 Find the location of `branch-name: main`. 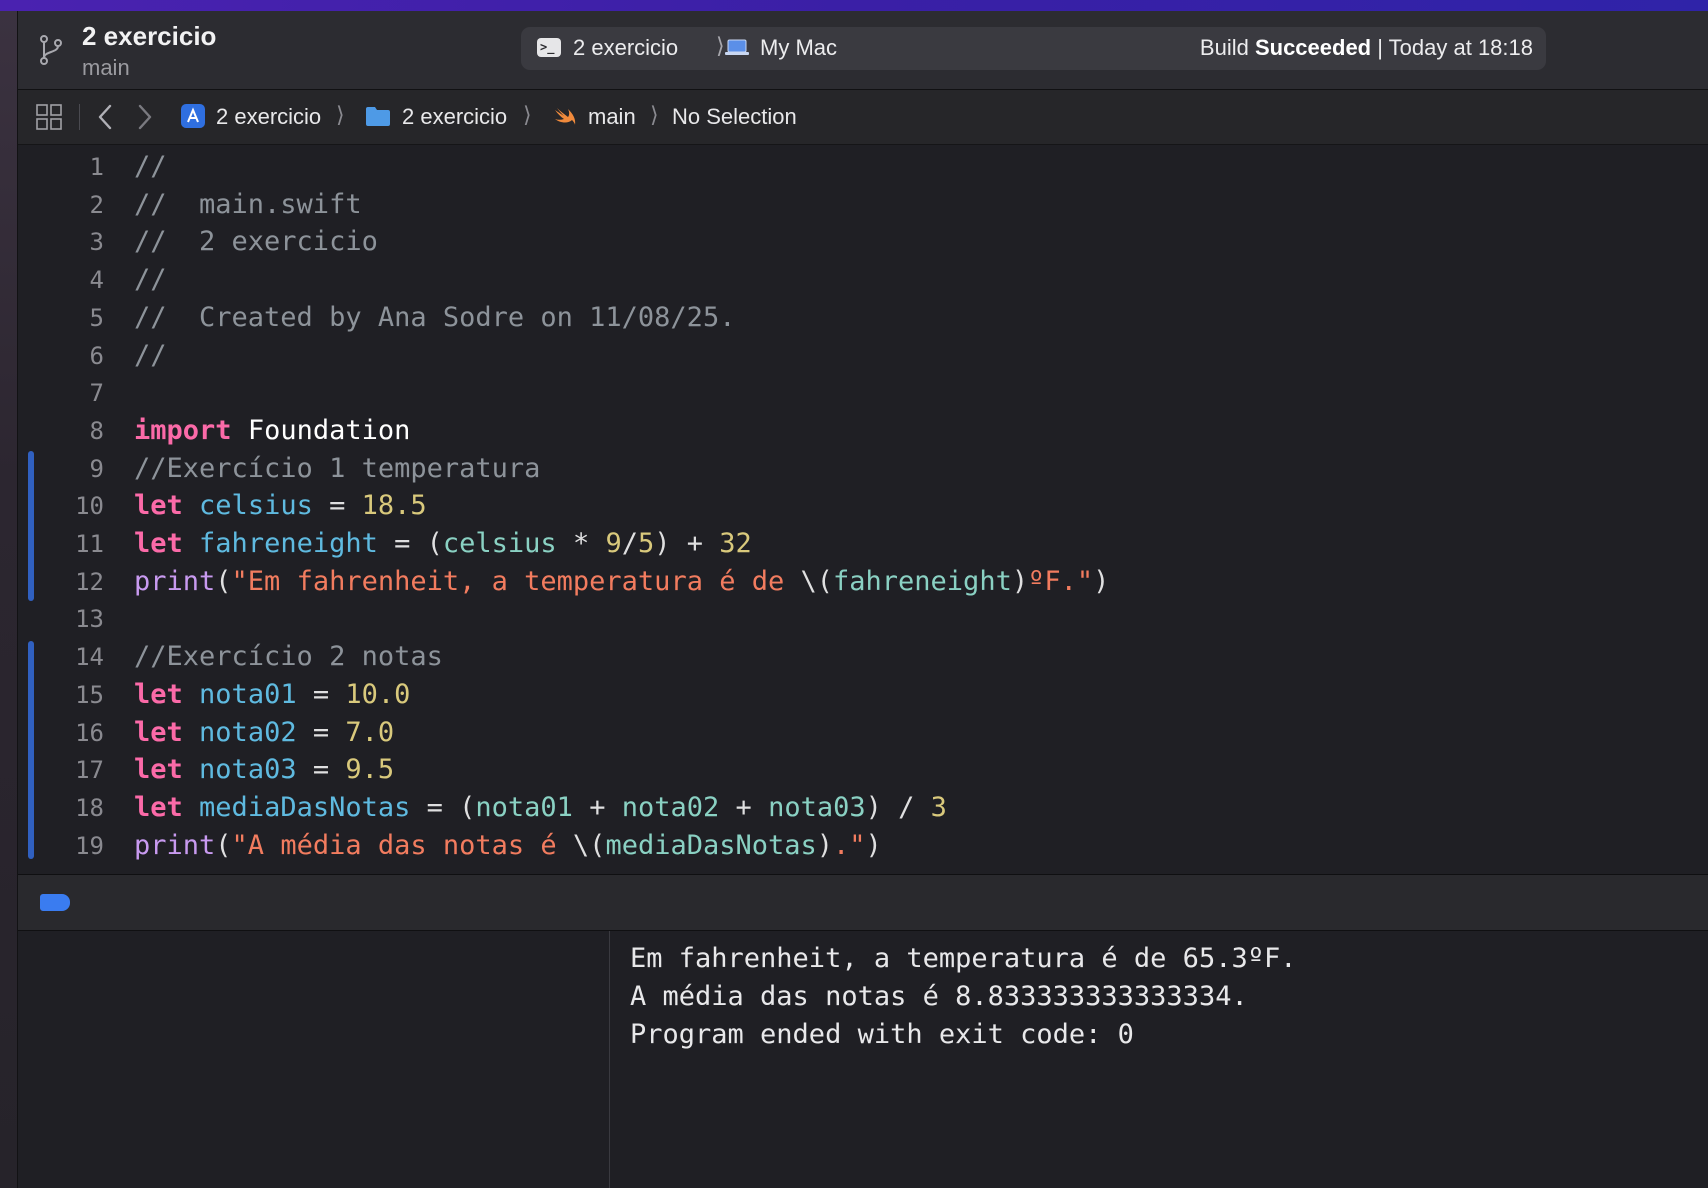

branch-name: main is located at coordinates (106, 68).